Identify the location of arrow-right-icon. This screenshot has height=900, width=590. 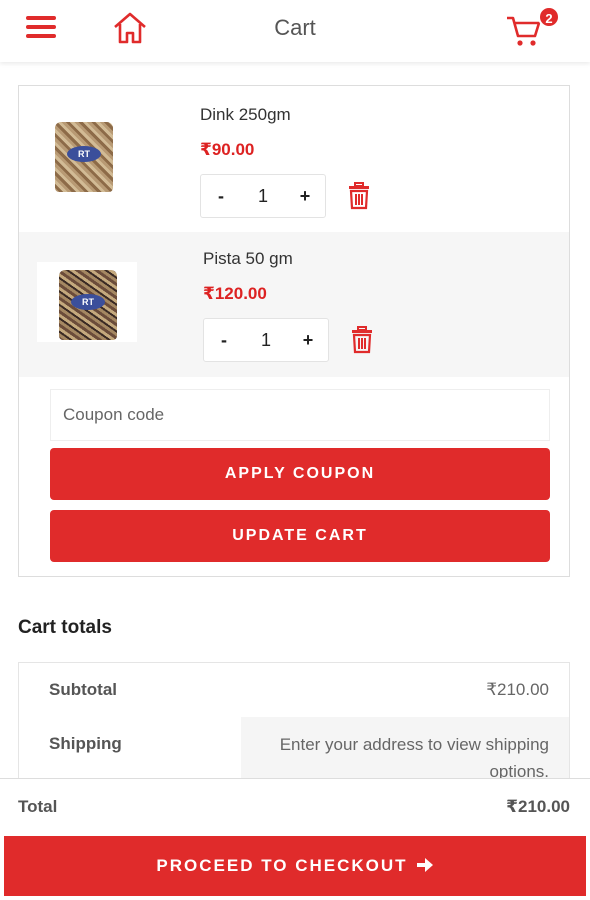
(424, 865).